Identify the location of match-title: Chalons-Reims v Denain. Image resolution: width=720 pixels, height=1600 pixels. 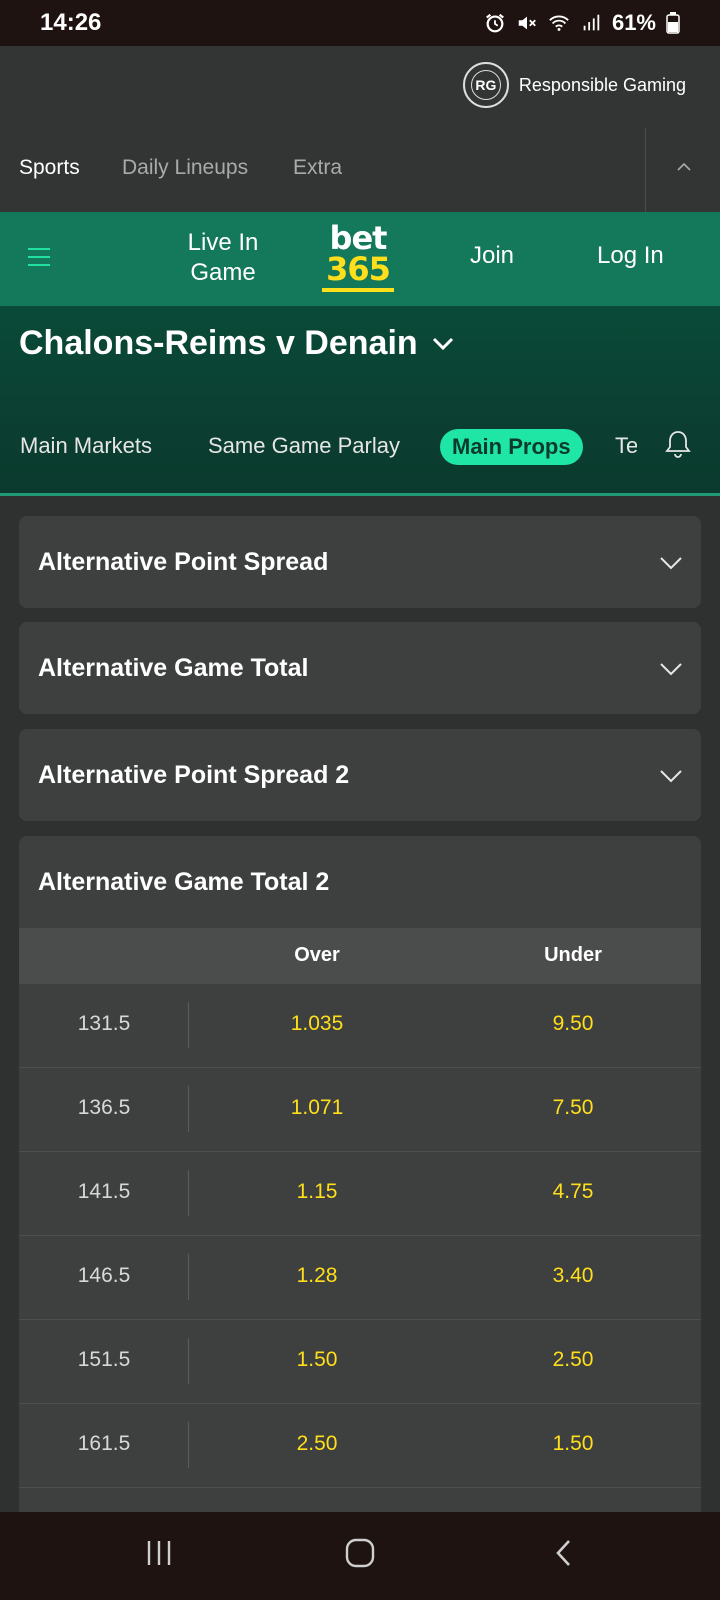
(236, 343).